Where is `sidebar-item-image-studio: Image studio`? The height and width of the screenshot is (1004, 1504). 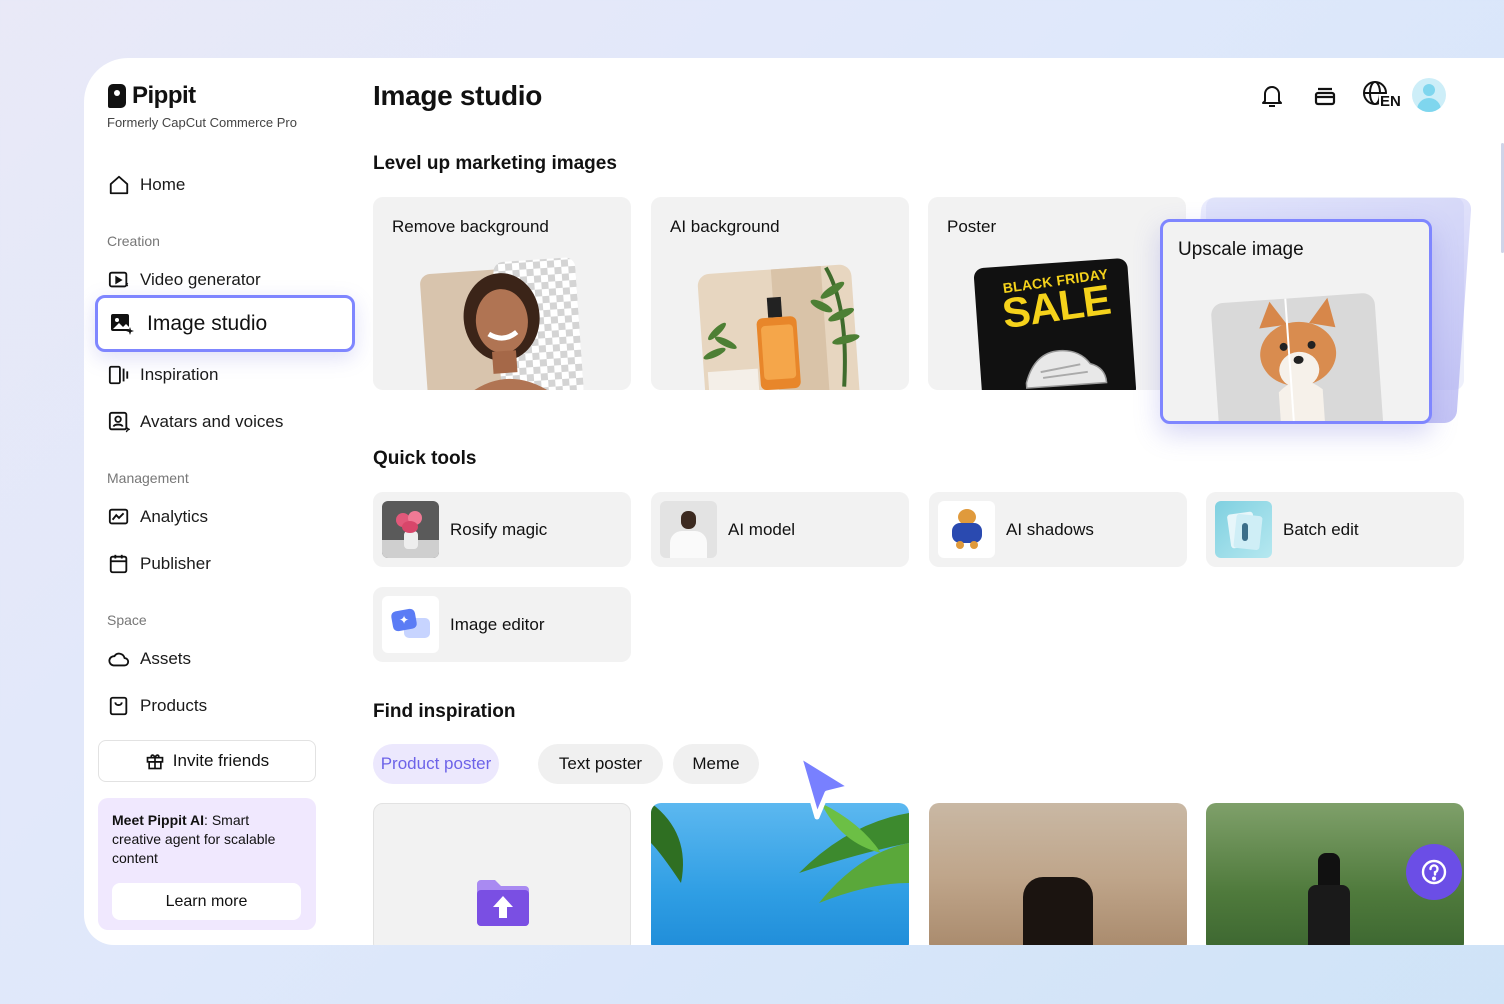 sidebar-item-image-studio: Image studio is located at coordinates (225, 323).